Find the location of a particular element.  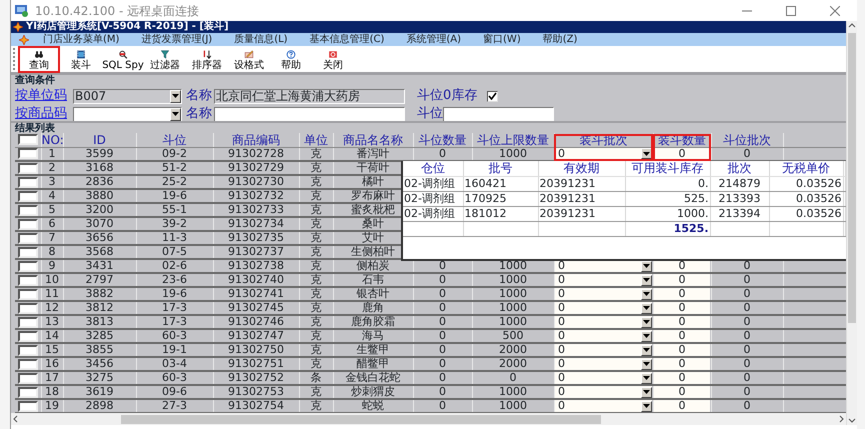

table-cell: 91302729 is located at coordinates (256, 168).